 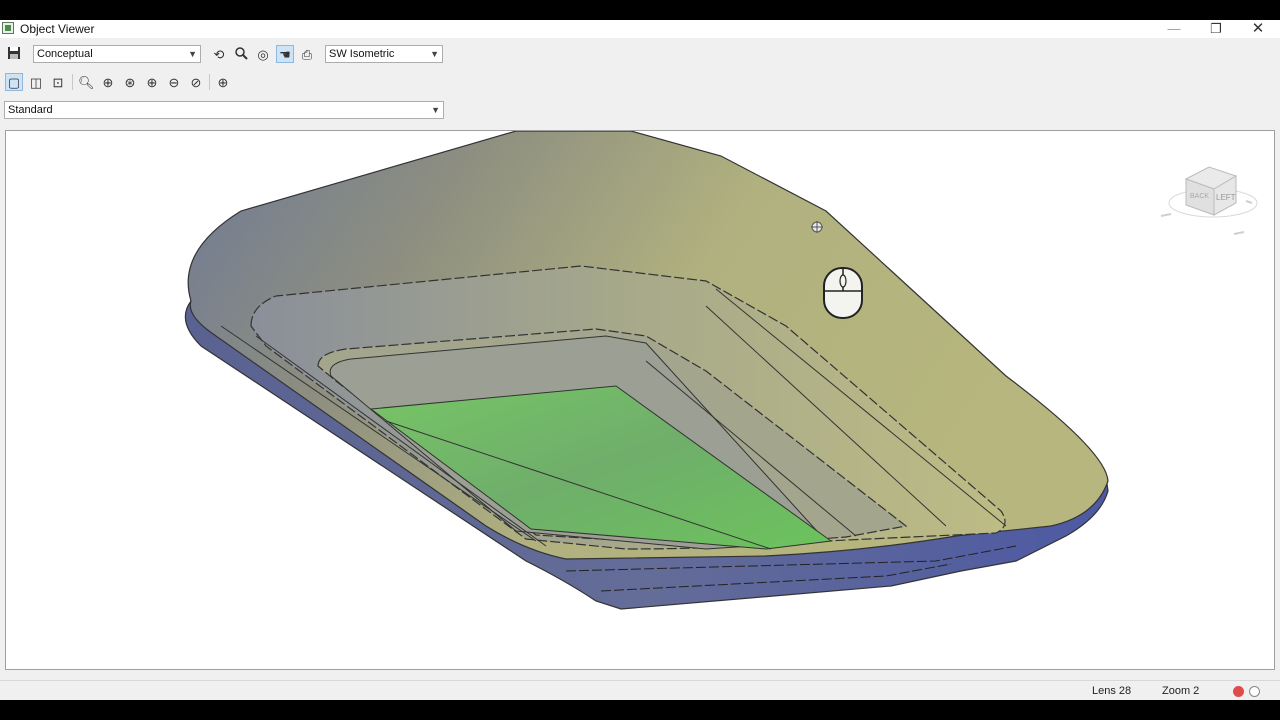 What do you see at coordinates (1181, 691) in the screenshot?
I see `zoom-readout: Zoom 2` at bounding box center [1181, 691].